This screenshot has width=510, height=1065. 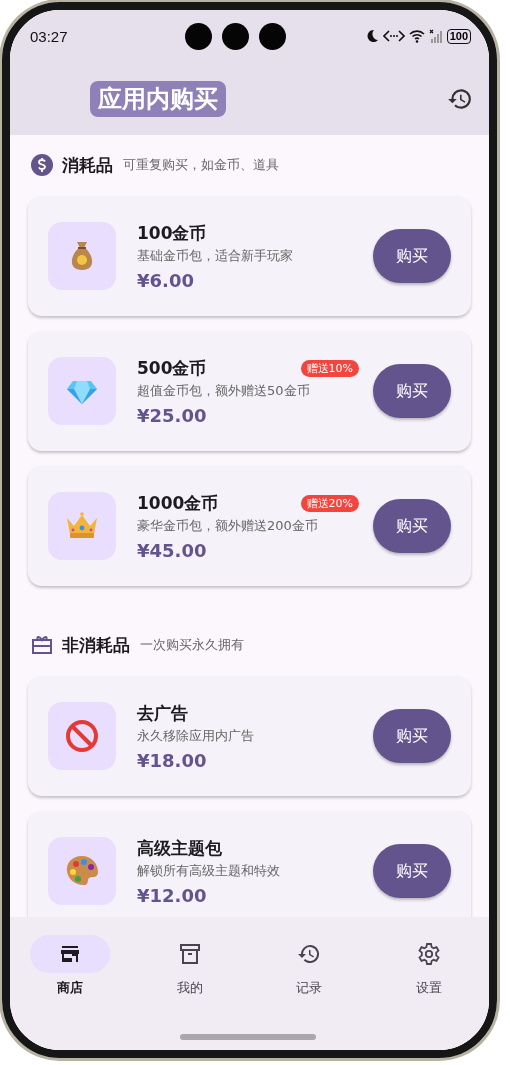 I want to click on nav-tab: 我的, so click(x=189, y=966).